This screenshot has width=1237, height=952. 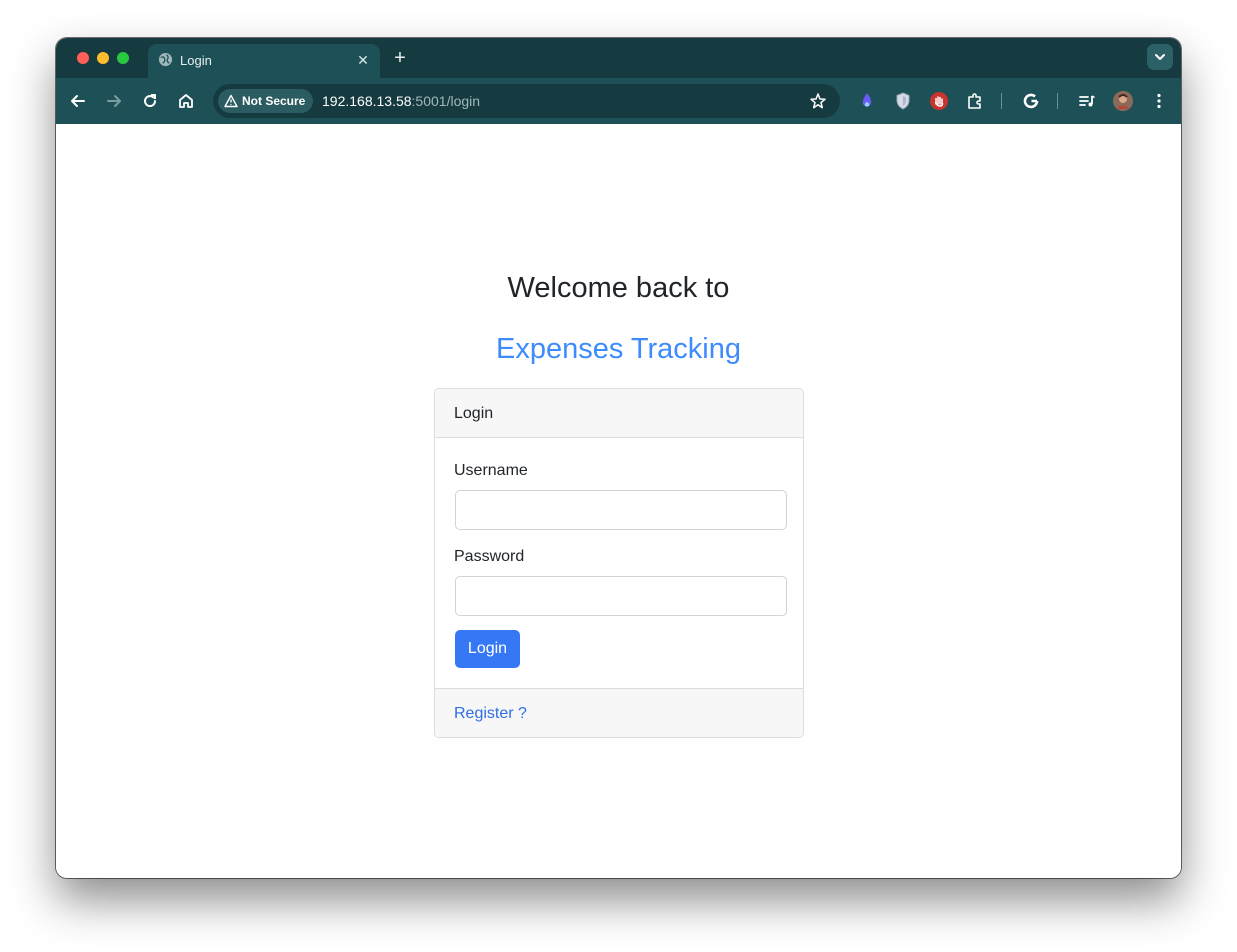 What do you see at coordinates (83, 58) in the screenshot?
I see `close-window-button` at bounding box center [83, 58].